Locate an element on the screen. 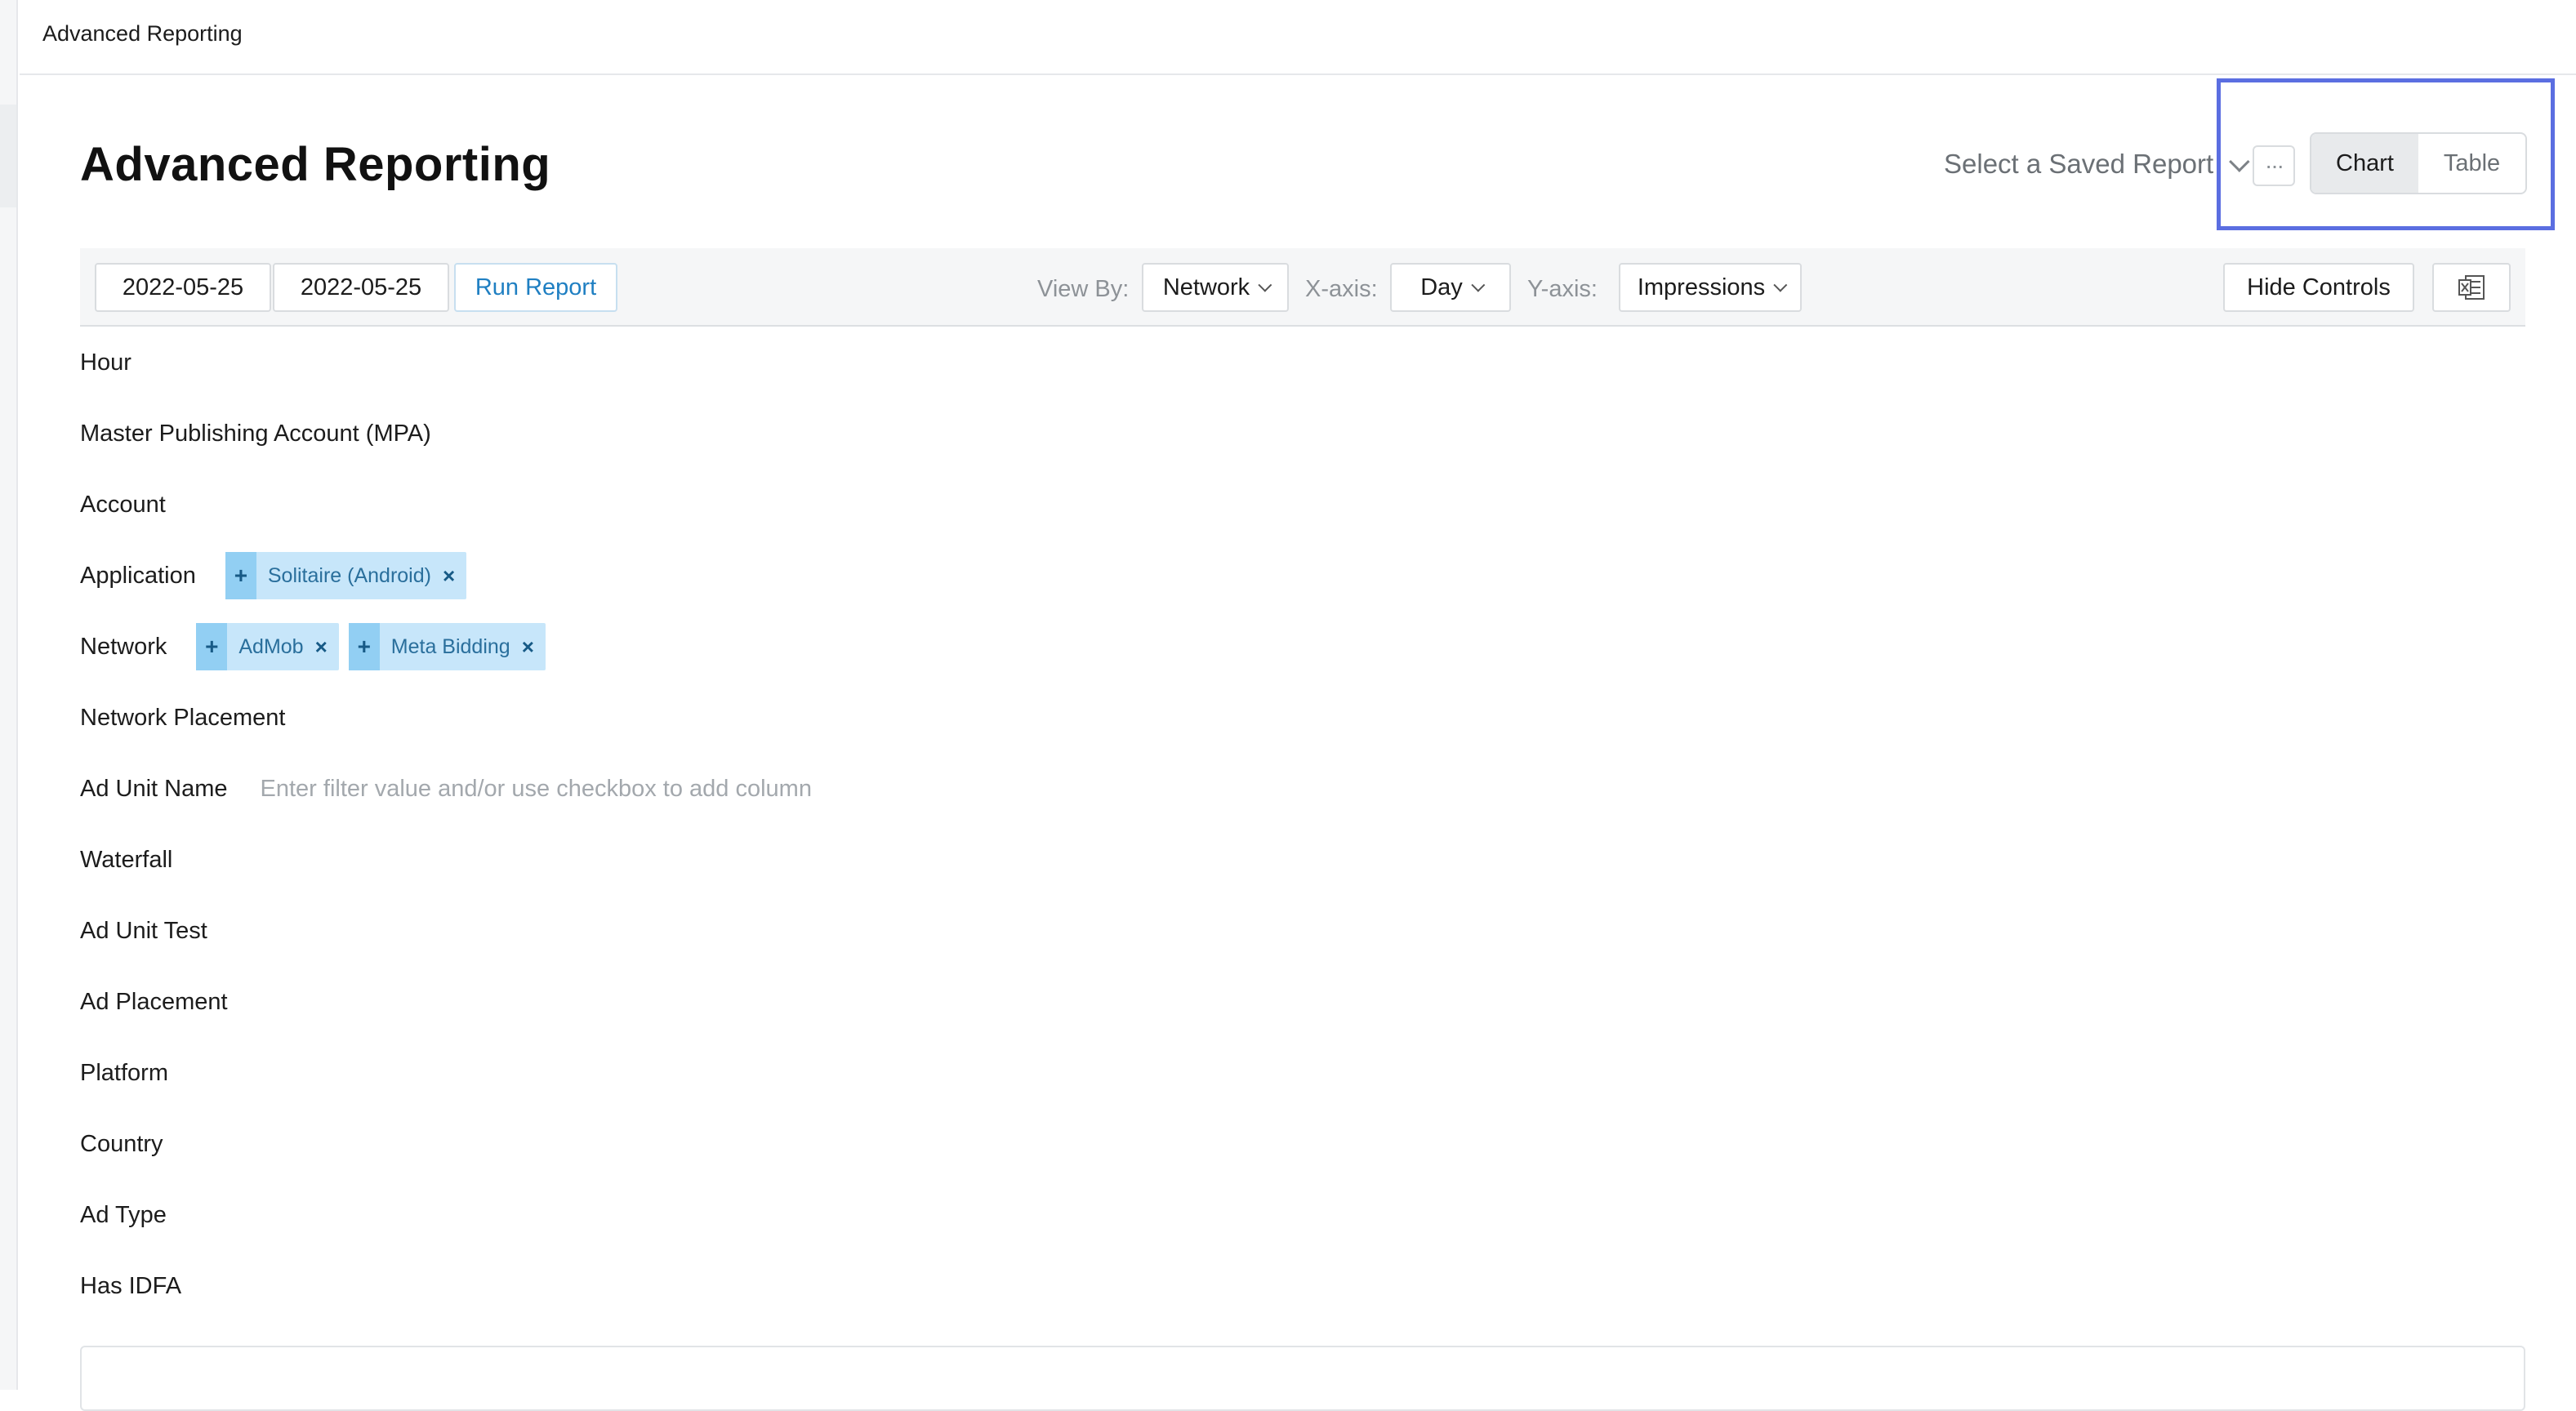  excel-export-icon is located at coordinates (2471, 287).